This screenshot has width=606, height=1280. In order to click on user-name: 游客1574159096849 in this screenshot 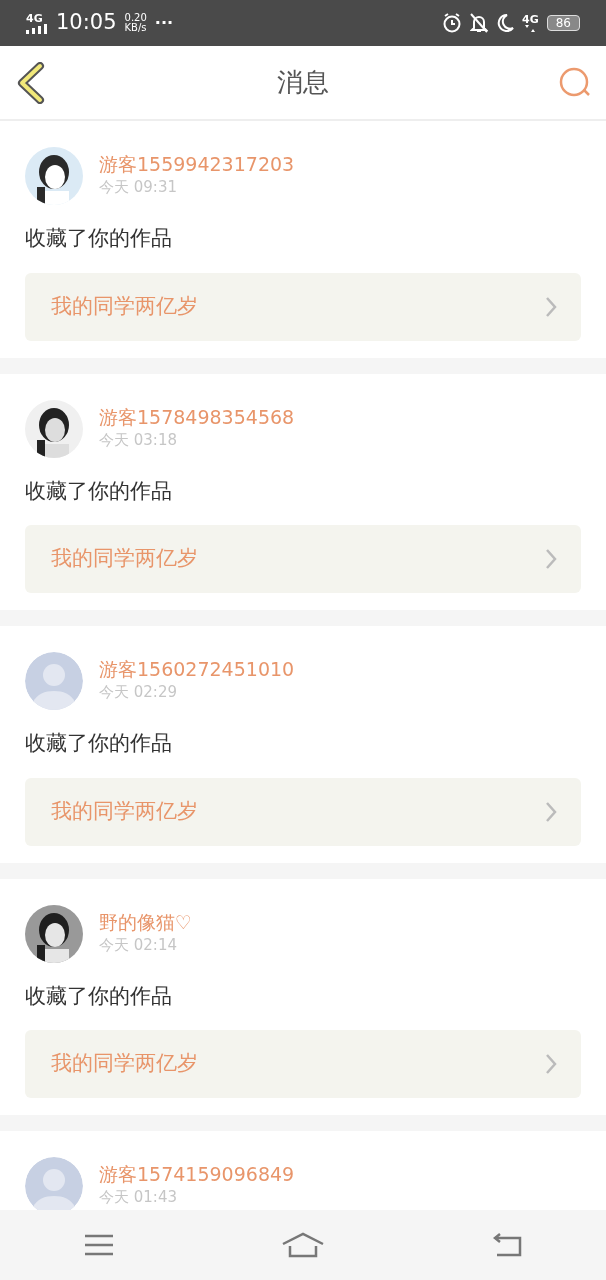, I will do `click(197, 1175)`.